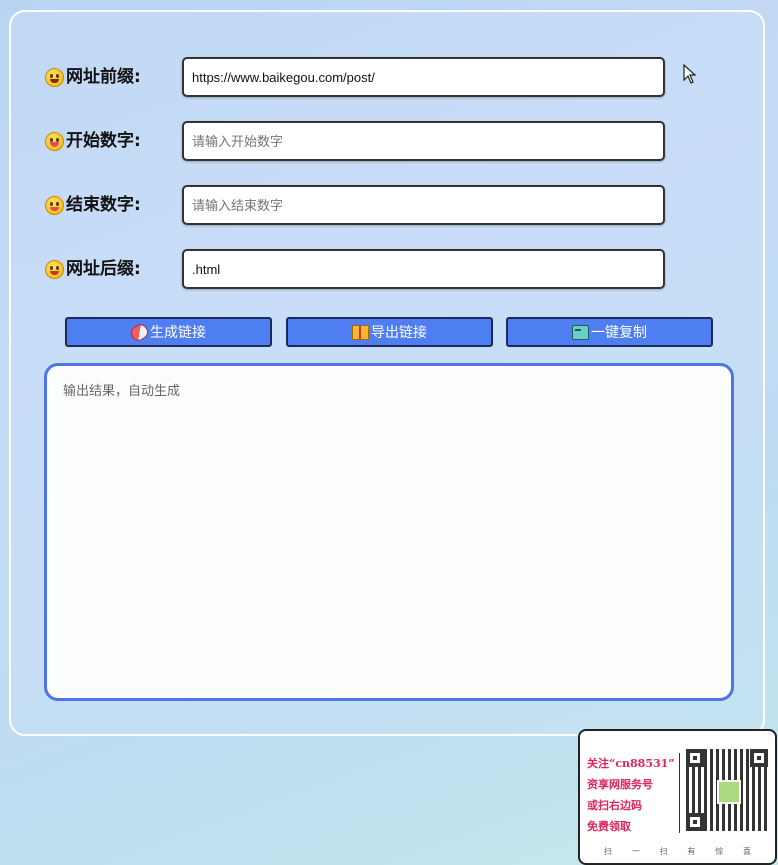 This screenshot has height=865, width=778. What do you see at coordinates (423, 269) in the screenshot?
I see `suffix-input` at bounding box center [423, 269].